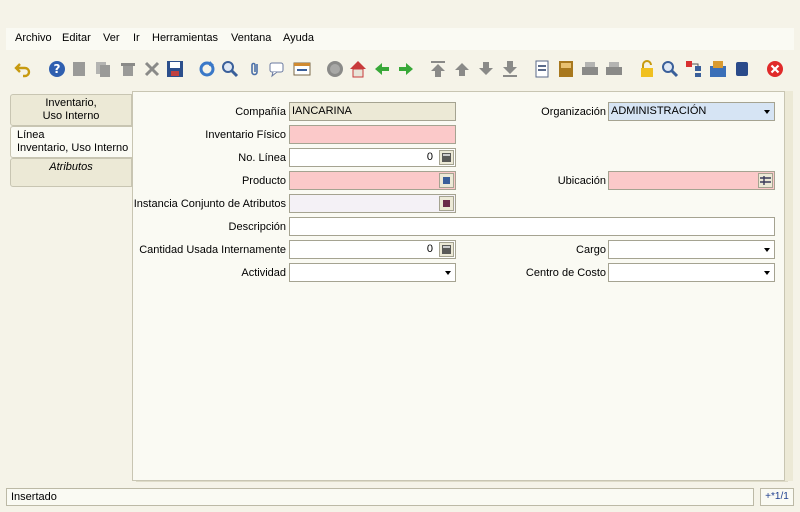 This screenshot has width=800, height=512. What do you see at coordinates (298, 38) in the screenshot?
I see `menu-ayuda: Ayuda` at bounding box center [298, 38].